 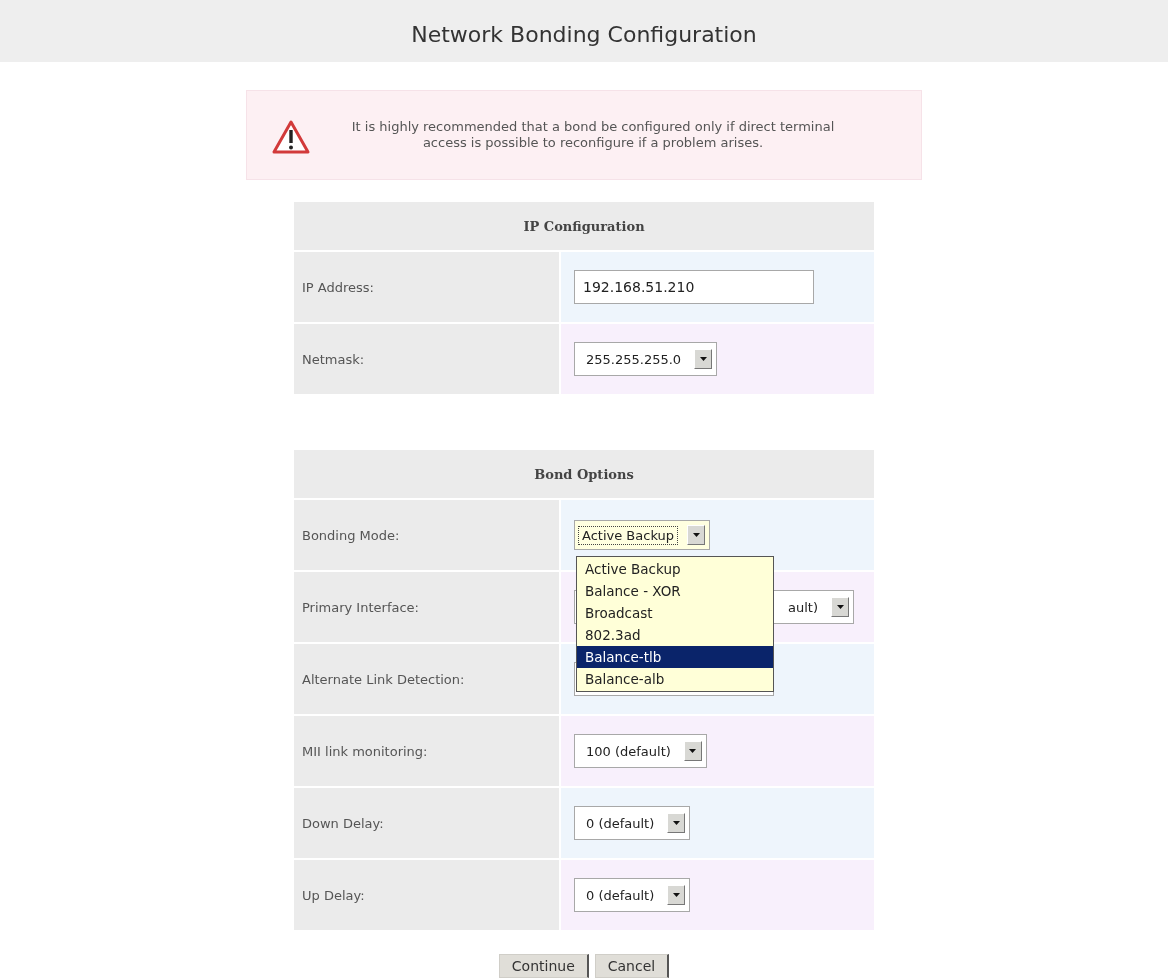 I want to click on field-label: Up Delay:, so click(x=426, y=895).